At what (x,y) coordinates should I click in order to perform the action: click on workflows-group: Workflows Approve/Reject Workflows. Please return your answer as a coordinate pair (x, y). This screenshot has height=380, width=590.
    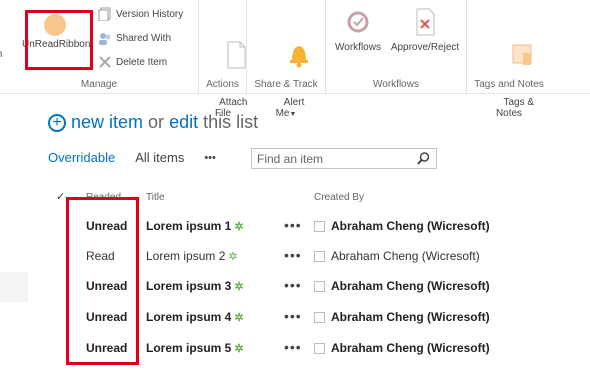
    Looking at the image, I should click on (396, 46).